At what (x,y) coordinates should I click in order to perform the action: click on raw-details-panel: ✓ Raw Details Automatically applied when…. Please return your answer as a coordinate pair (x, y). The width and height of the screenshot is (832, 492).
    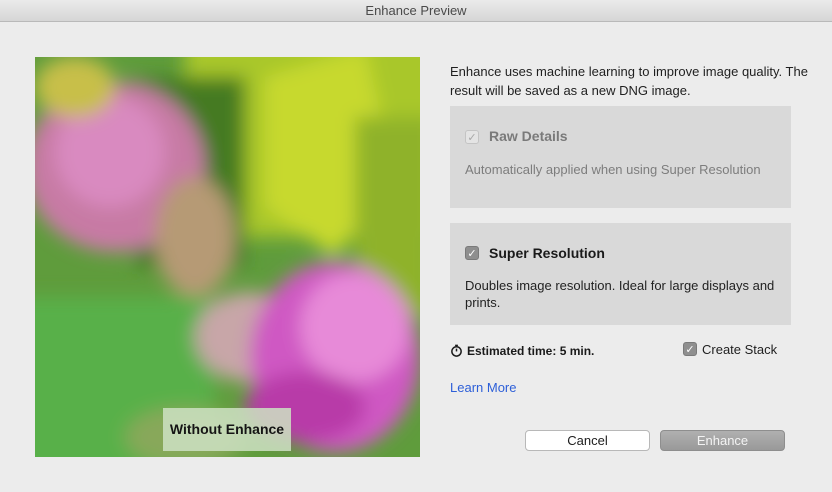
    Looking at the image, I should click on (620, 157).